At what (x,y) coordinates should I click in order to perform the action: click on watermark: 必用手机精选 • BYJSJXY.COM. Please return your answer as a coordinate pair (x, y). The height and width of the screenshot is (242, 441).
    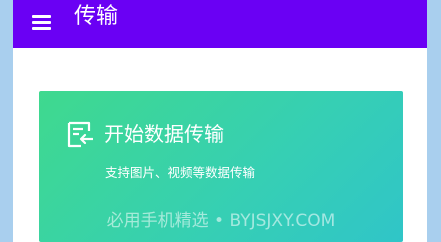
    Looking at the image, I should click on (221, 221).